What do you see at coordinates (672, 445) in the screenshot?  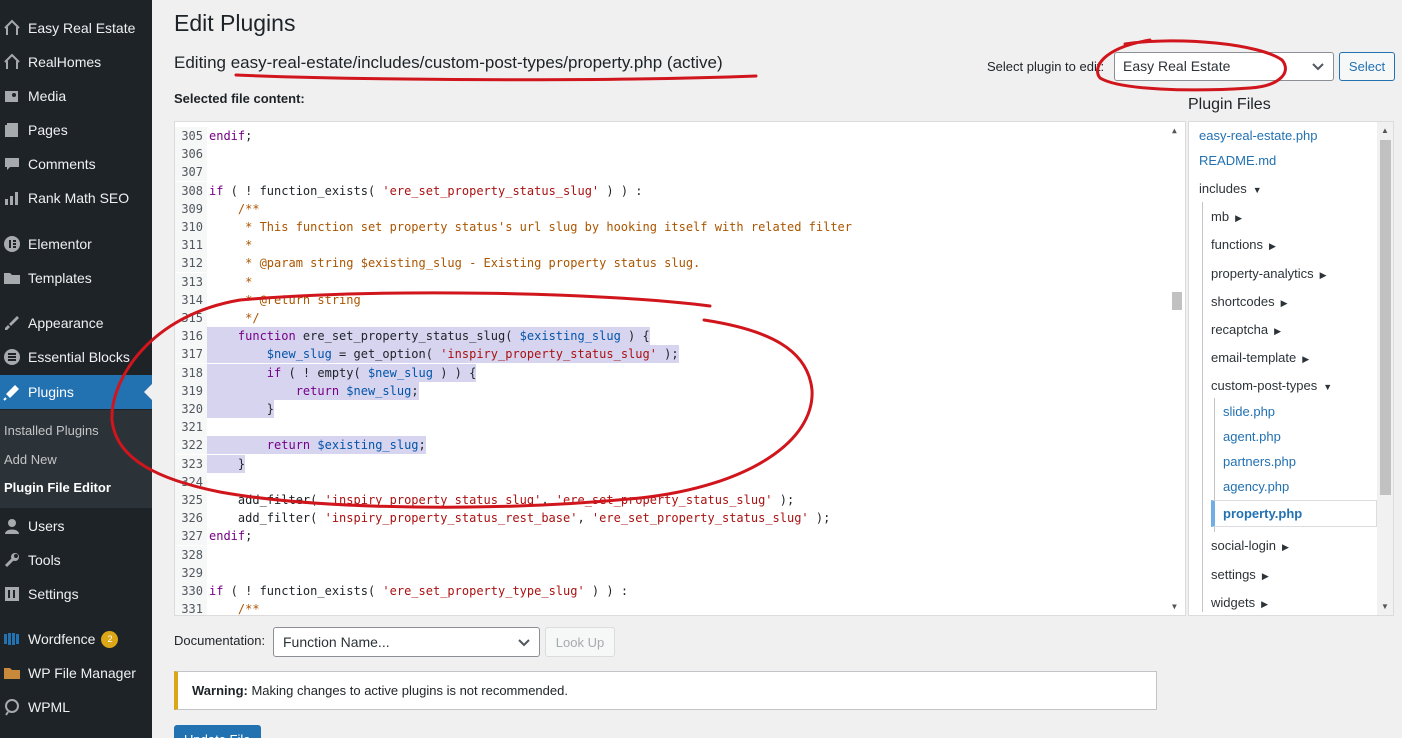 I see `code-line: 322 return $existing_slug;` at bounding box center [672, 445].